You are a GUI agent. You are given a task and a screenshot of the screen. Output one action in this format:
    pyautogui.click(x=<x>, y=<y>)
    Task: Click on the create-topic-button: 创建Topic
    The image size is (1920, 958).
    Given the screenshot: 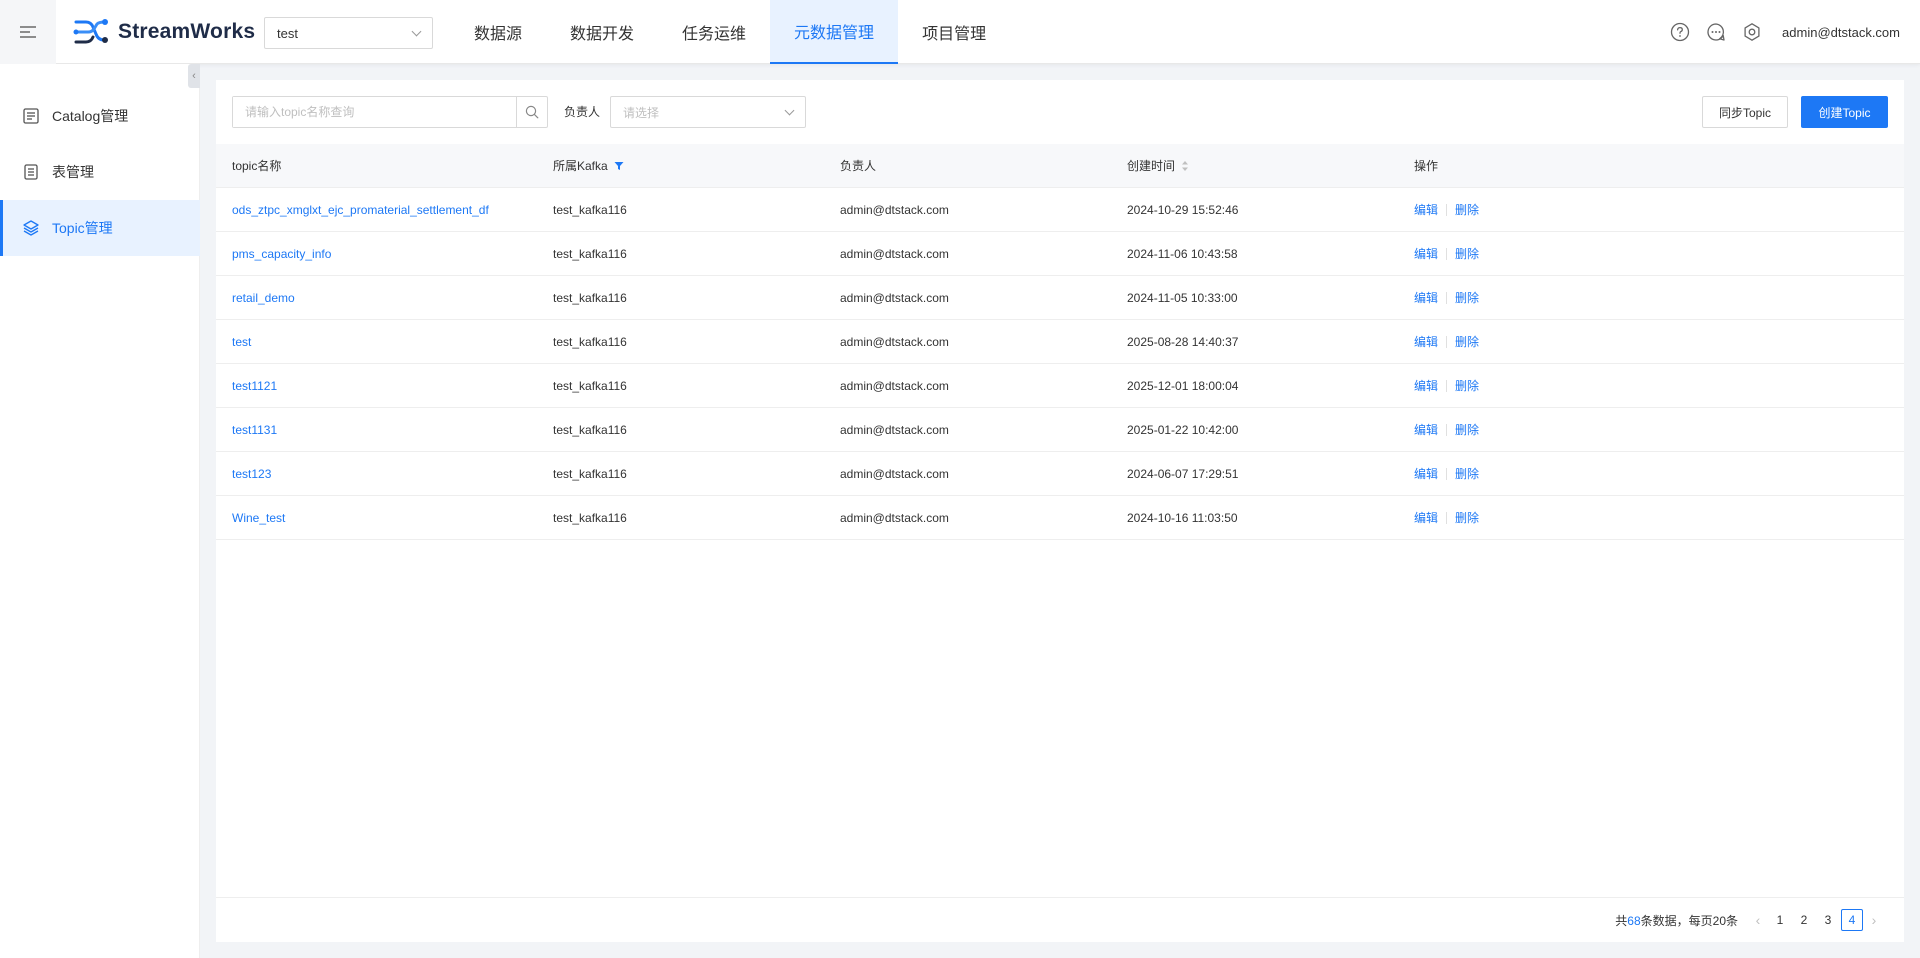 What is the action you would take?
    pyautogui.click(x=1844, y=112)
    